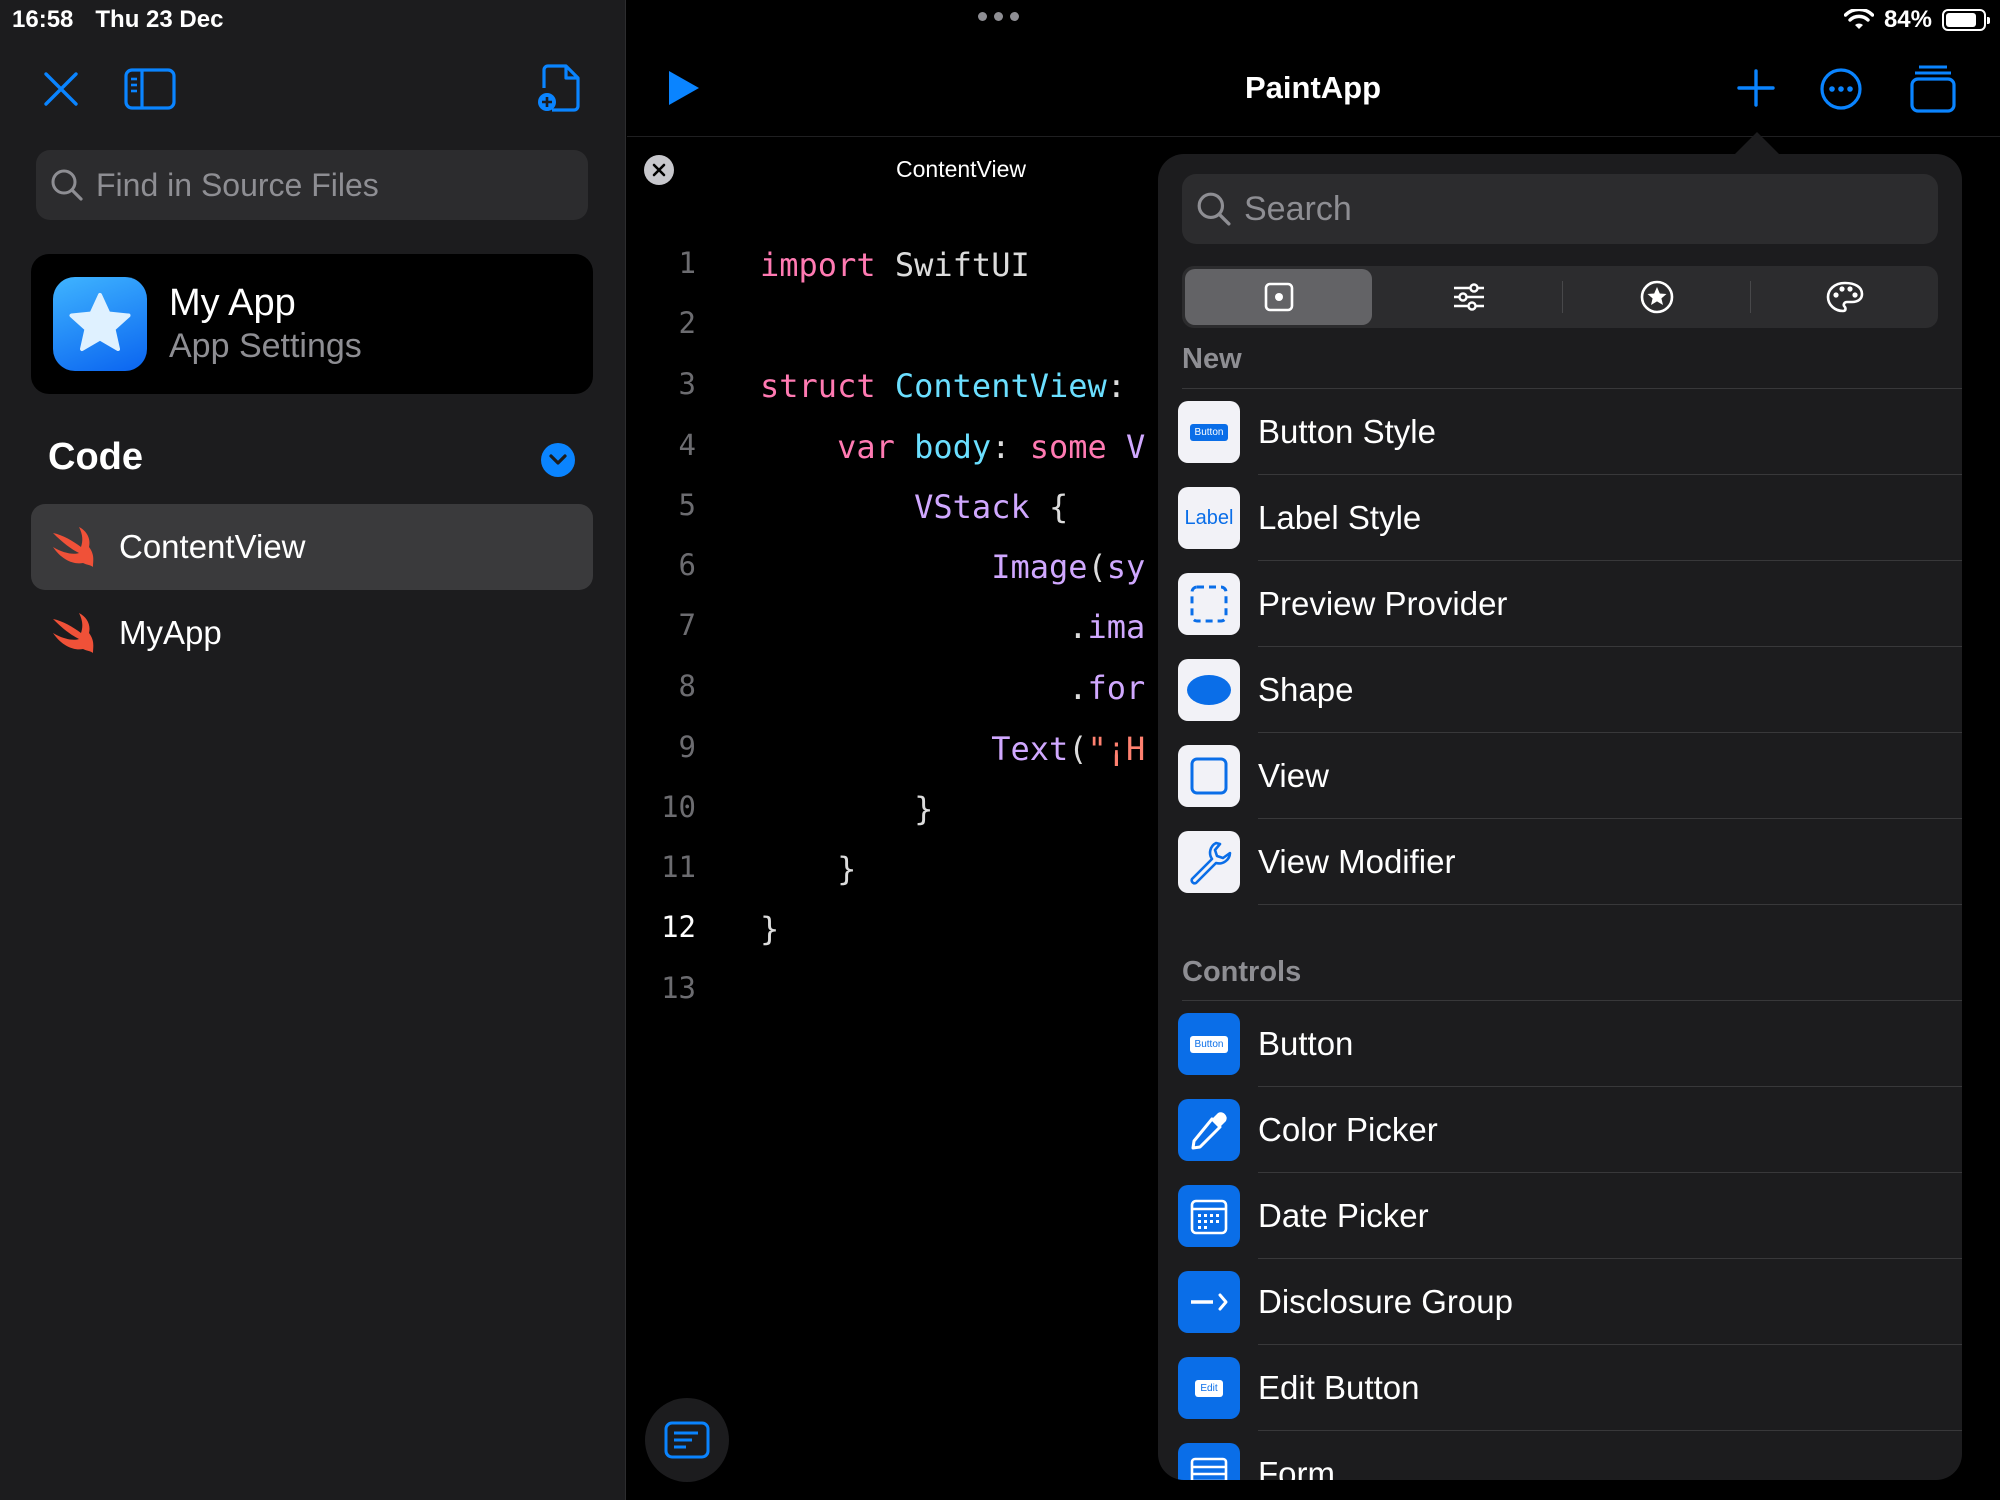 The height and width of the screenshot is (1500, 2000). What do you see at coordinates (1858, 19) in the screenshot?
I see `wifi-icon` at bounding box center [1858, 19].